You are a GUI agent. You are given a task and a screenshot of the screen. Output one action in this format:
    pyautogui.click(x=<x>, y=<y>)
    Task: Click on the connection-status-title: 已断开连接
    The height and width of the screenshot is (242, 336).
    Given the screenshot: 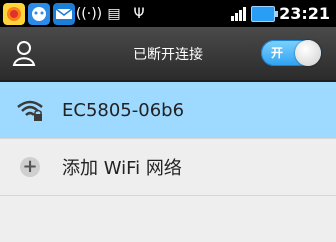 What is the action you would take?
    pyautogui.click(x=168, y=54)
    